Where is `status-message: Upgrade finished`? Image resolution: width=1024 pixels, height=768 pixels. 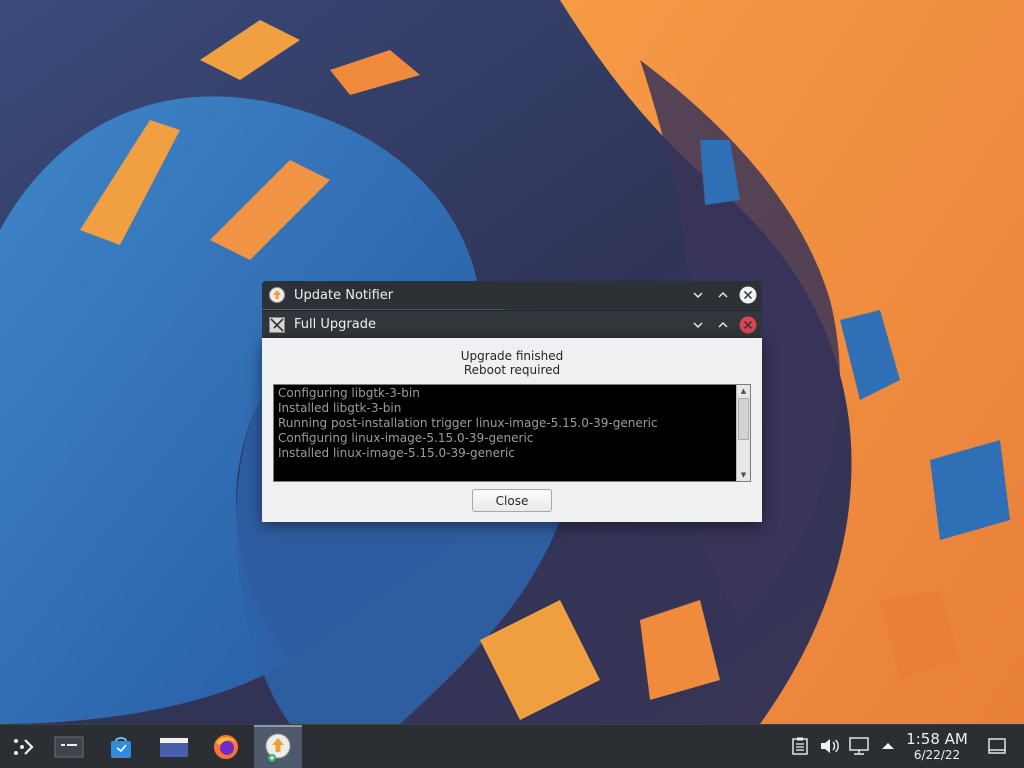 status-message: Upgrade finished is located at coordinates (512, 356).